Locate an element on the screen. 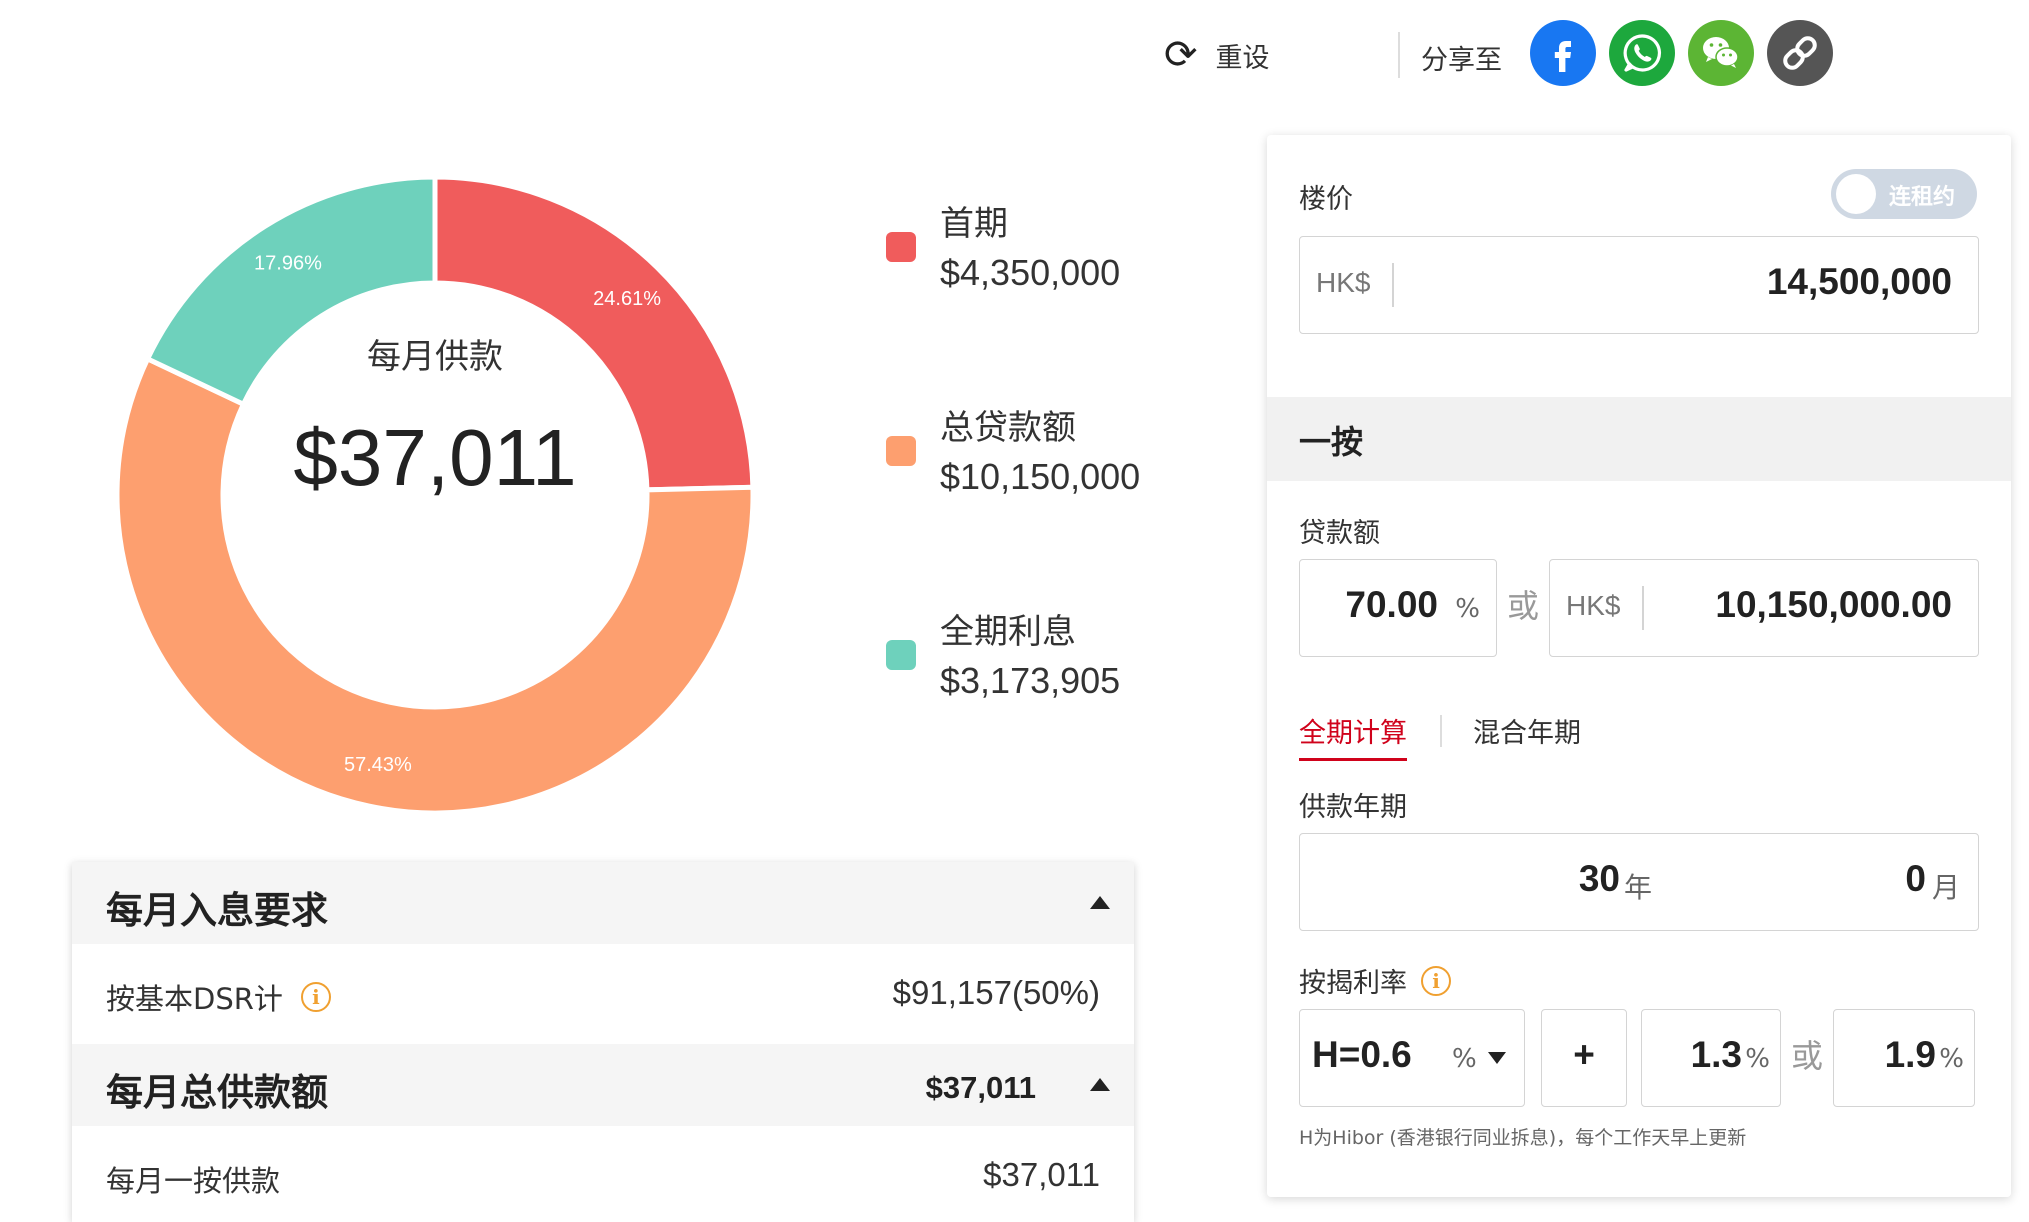 This screenshot has width=2029, height=1222. reset-label: 重设 is located at coordinates (1242, 58).